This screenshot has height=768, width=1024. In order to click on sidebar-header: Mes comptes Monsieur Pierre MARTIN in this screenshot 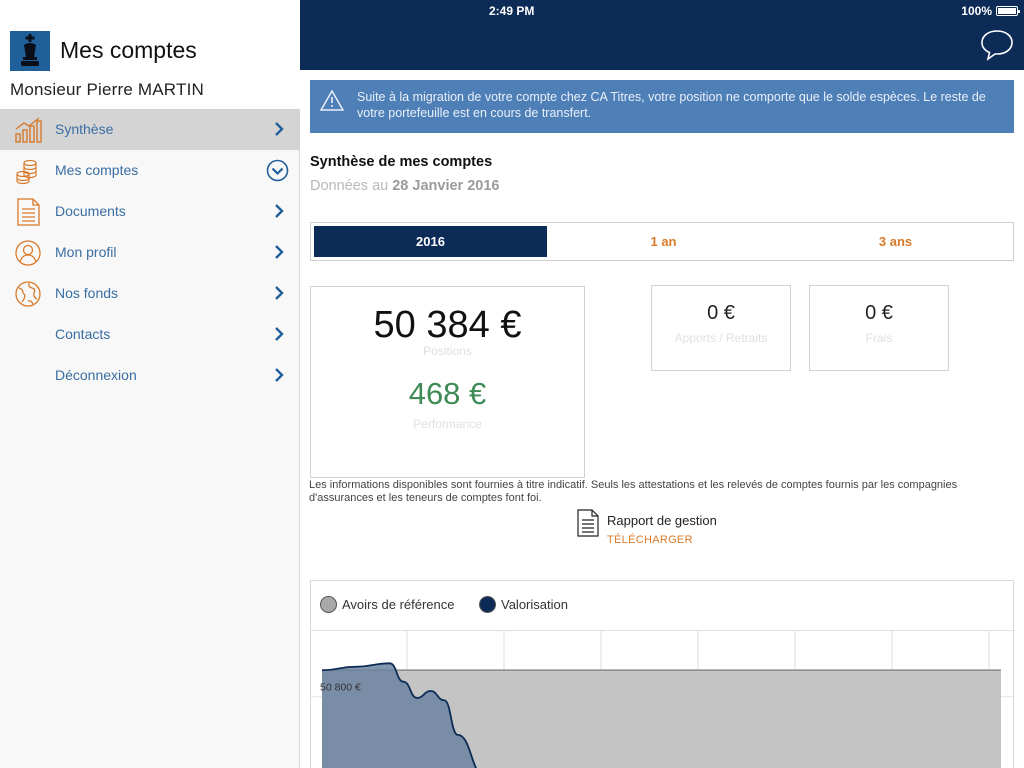, I will do `click(150, 54)`.